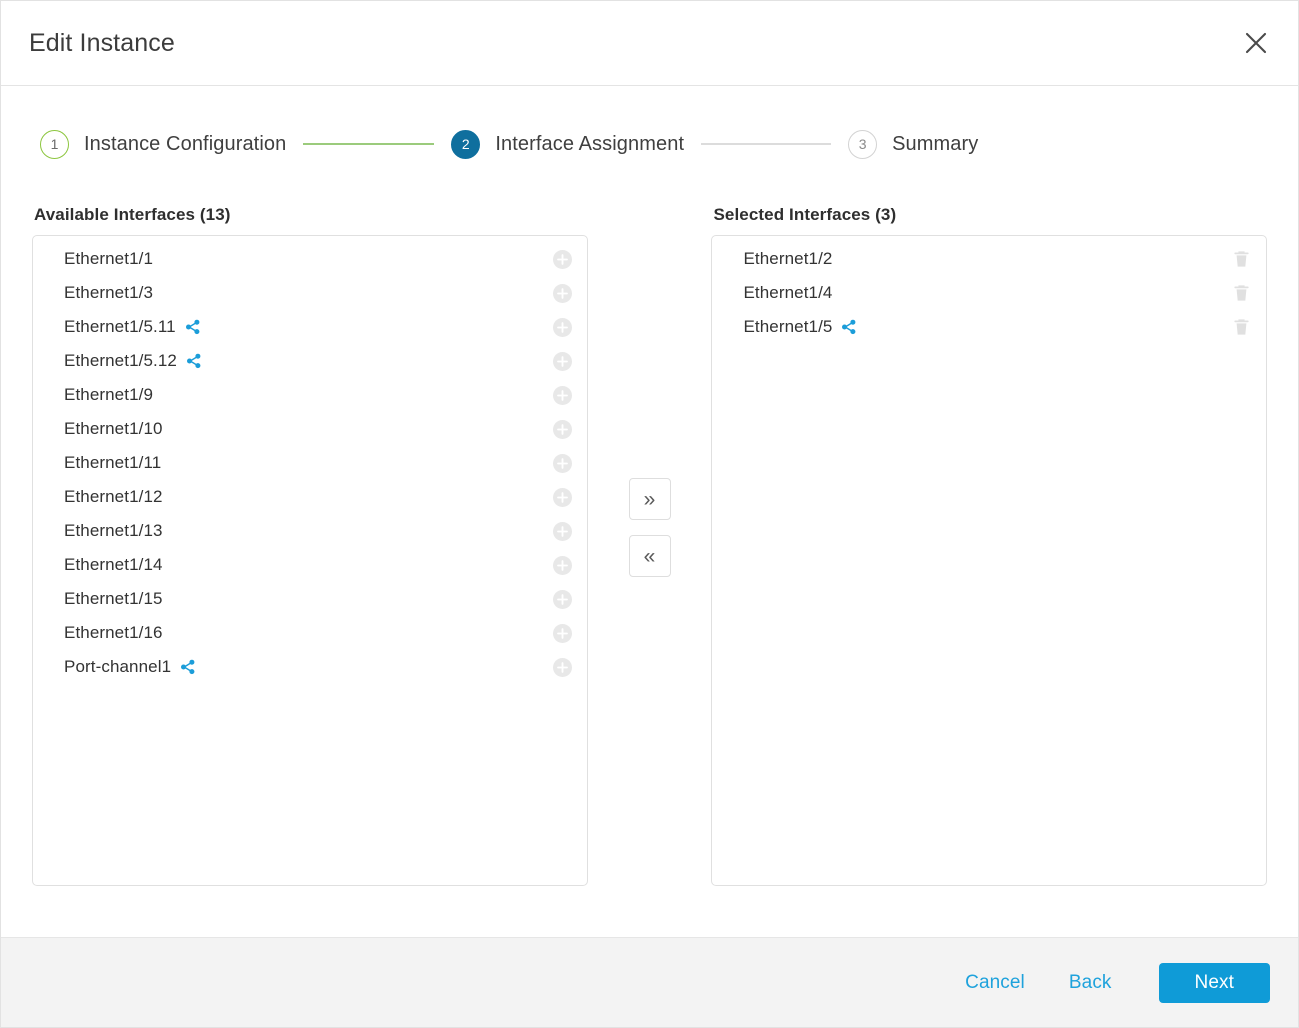 This screenshot has width=1299, height=1028. I want to click on list-item: Ethernet1/5, so click(989, 327).